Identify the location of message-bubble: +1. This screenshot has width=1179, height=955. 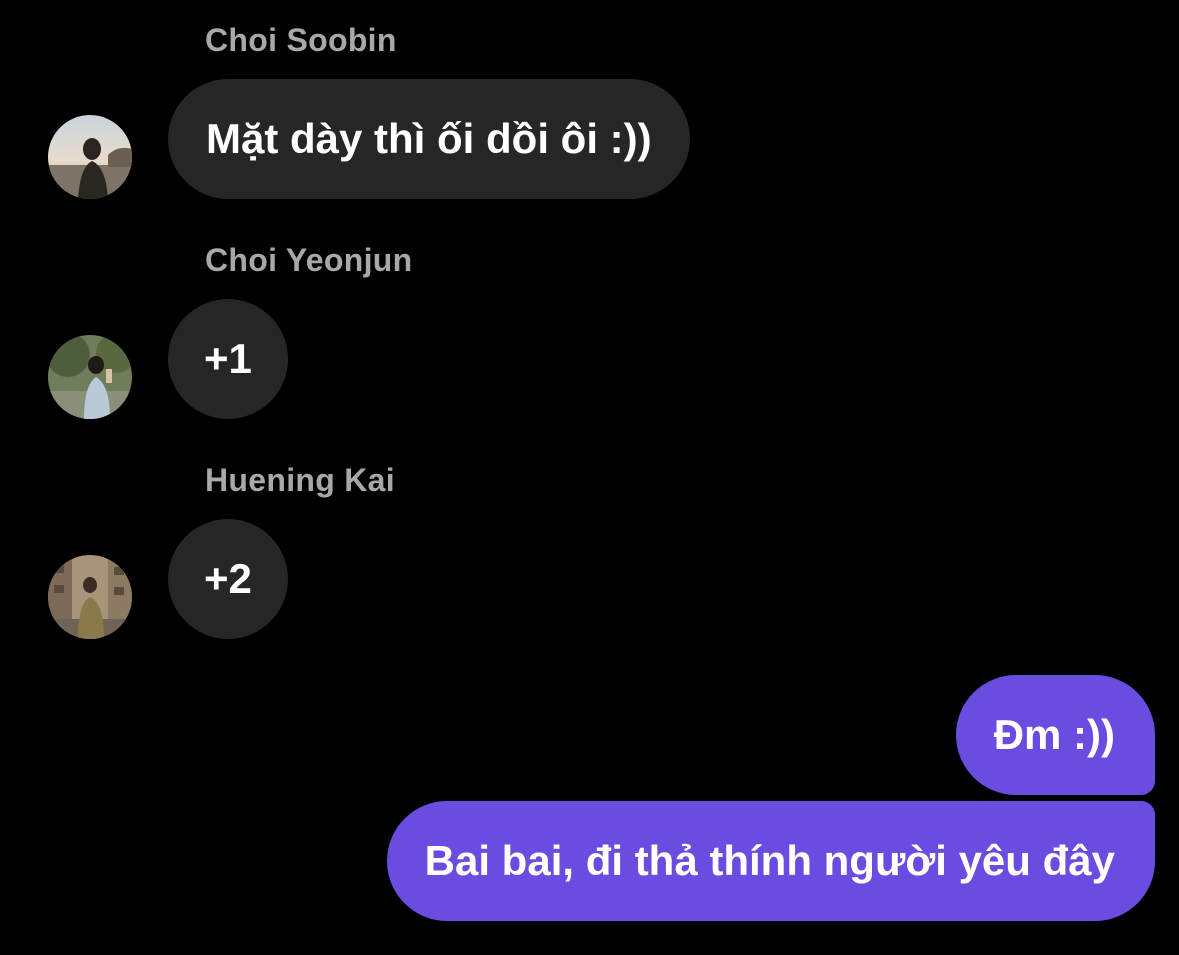
(228, 359).